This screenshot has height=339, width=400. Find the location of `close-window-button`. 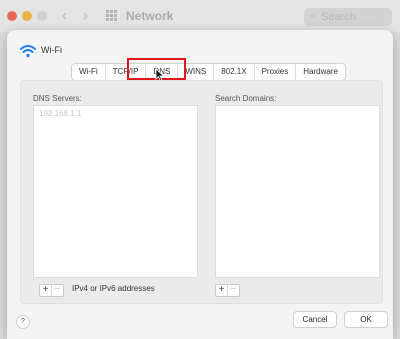

close-window-button is located at coordinates (12, 16).